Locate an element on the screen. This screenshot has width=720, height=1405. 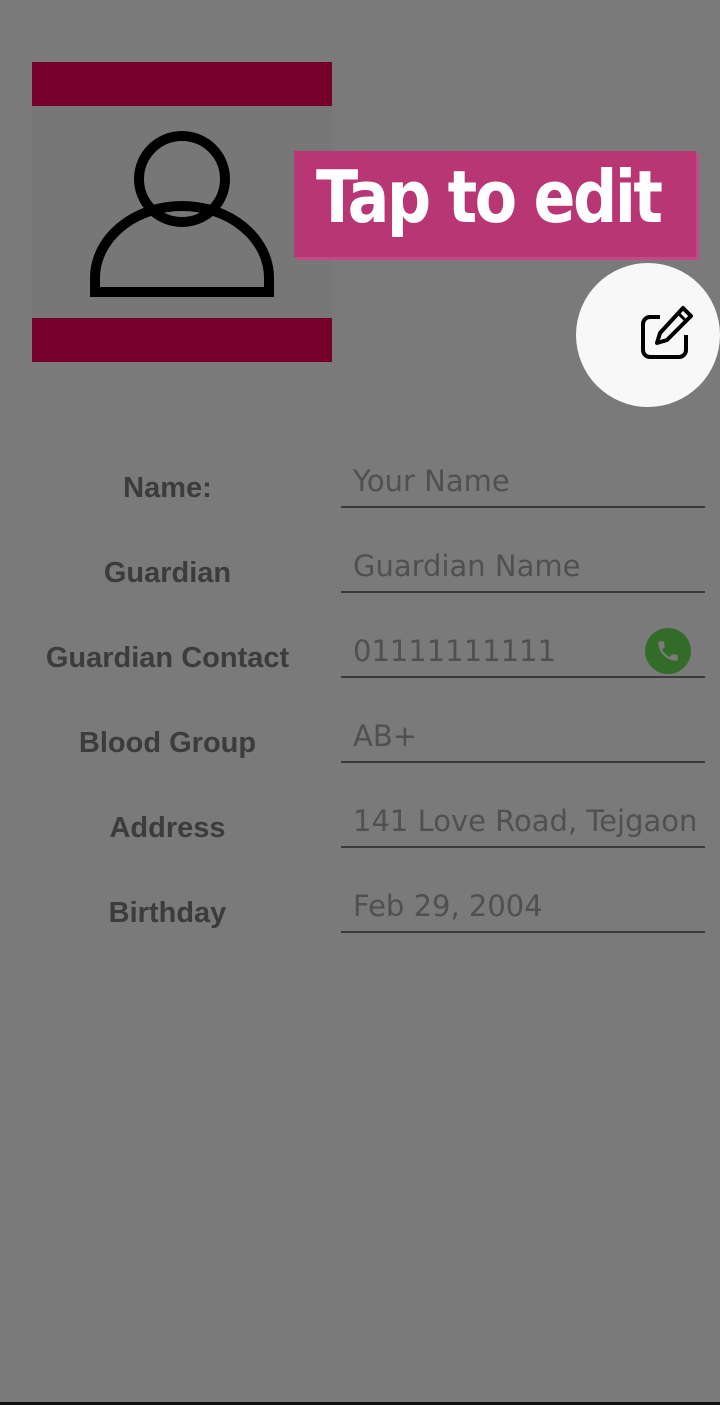
address-input is located at coordinates (523, 822).